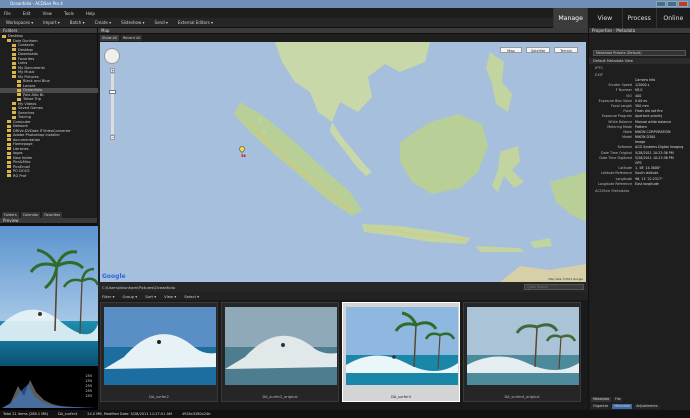 This screenshot has height=418, width=690. Describe the element at coordinates (639, 190) in the screenshot. I see `section-acdsee-metadata: ACDSee Metadata` at that location.